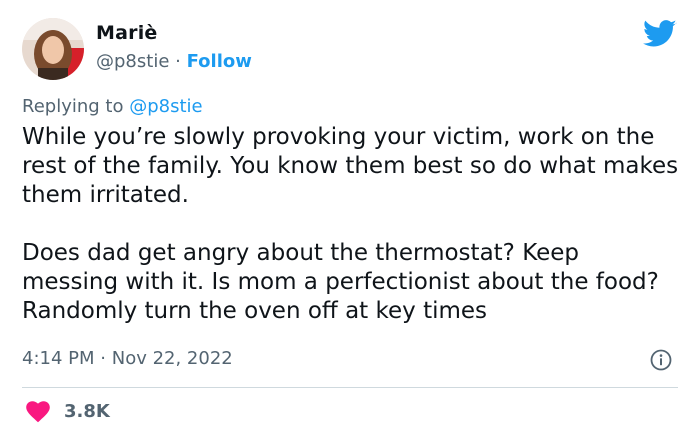 The height and width of the screenshot is (441, 700). What do you see at coordinates (350, 387) in the screenshot?
I see `divider` at bounding box center [350, 387].